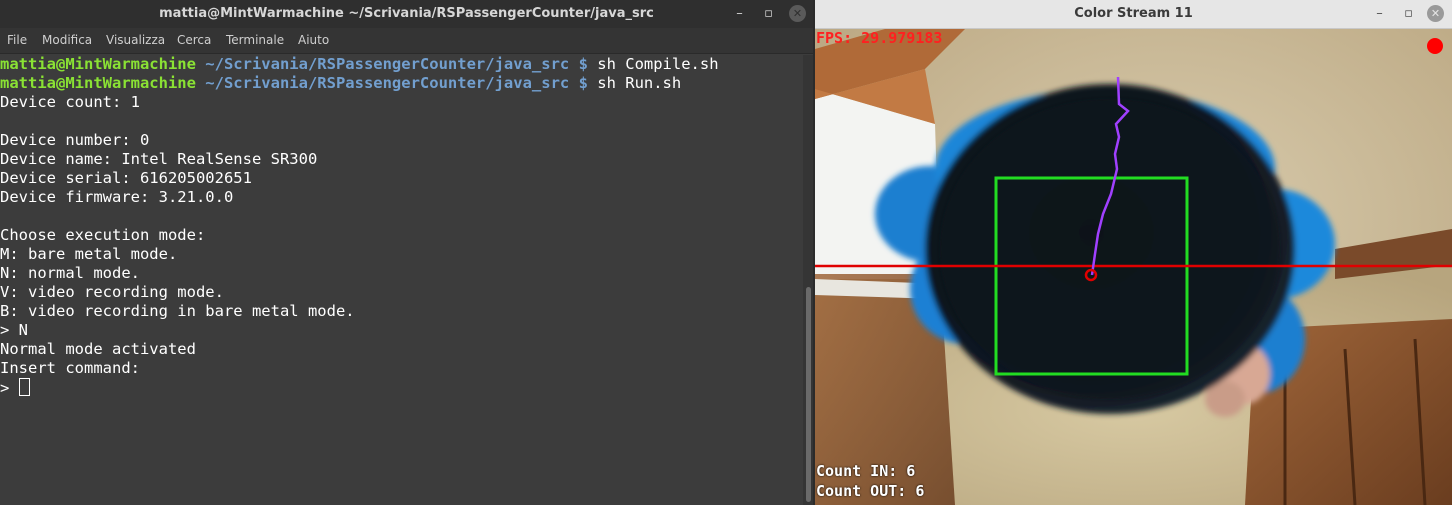 The image size is (1452, 505). Describe the element at coordinates (70, 102) in the screenshot. I see `output-line: Device count: 1` at that location.